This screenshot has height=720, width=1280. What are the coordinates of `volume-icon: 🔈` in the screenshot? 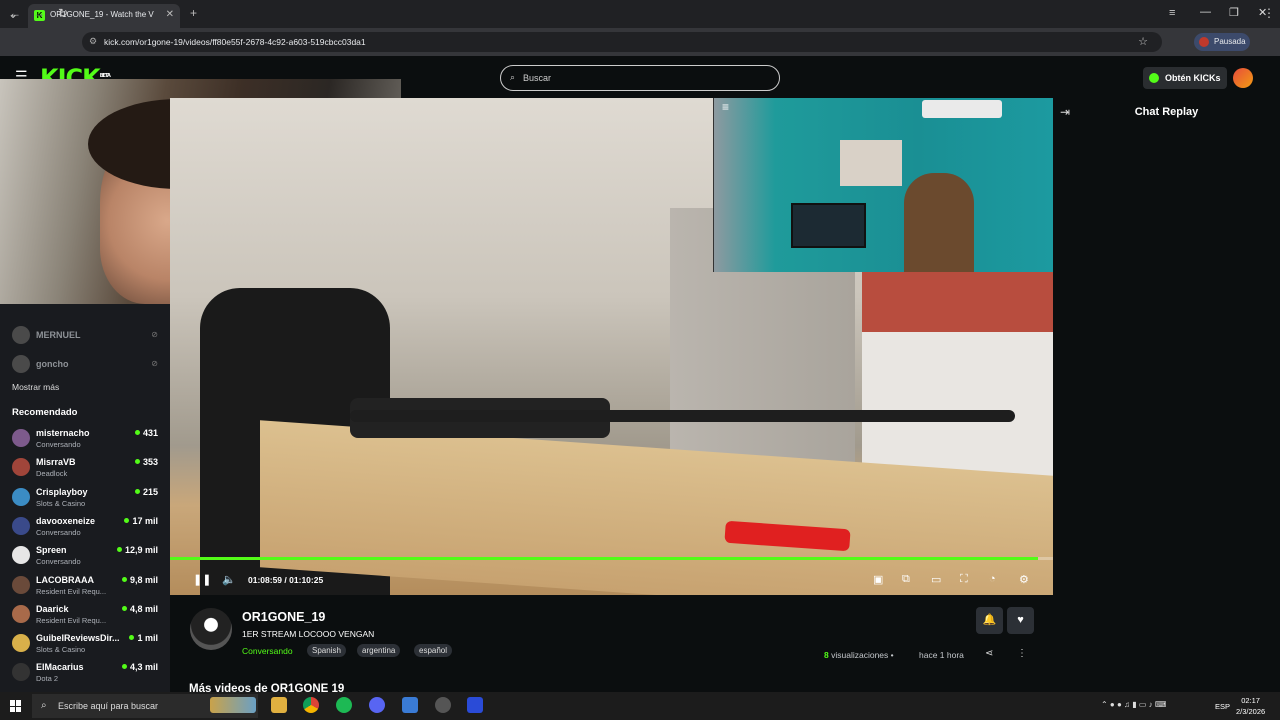 It's located at (229, 579).